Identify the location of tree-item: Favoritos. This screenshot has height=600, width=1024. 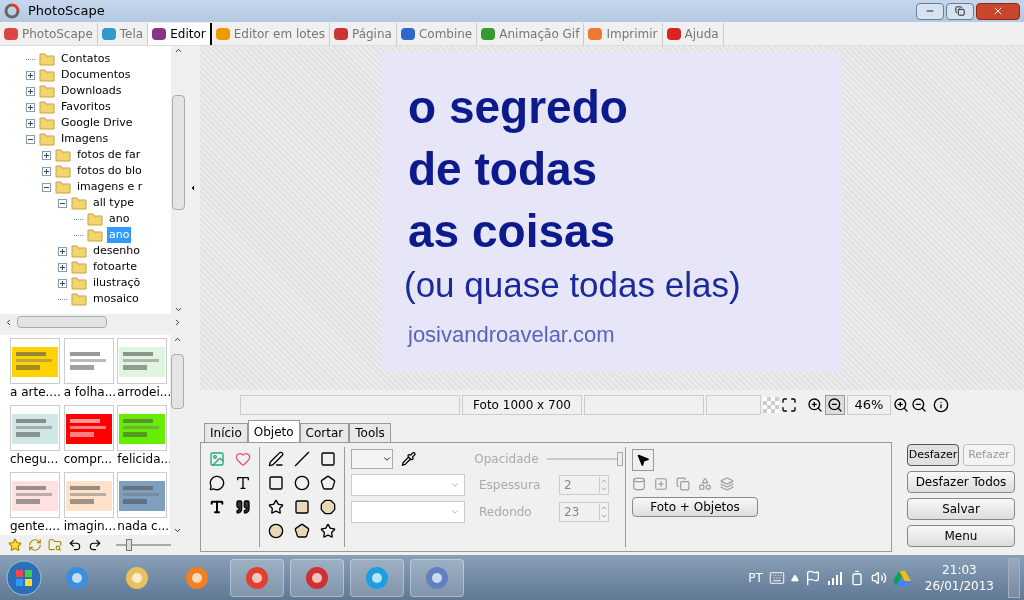
(86, 107).